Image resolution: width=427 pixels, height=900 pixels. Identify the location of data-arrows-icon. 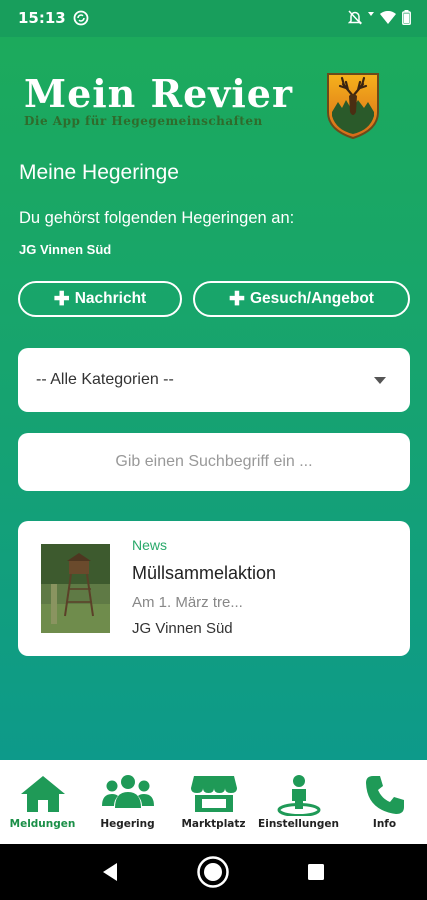
(371, 13).